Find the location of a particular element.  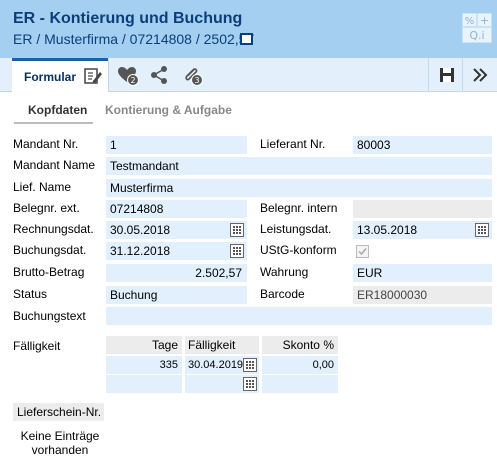

mandant-nr-field: 1 is located at coordinates (176, 145).